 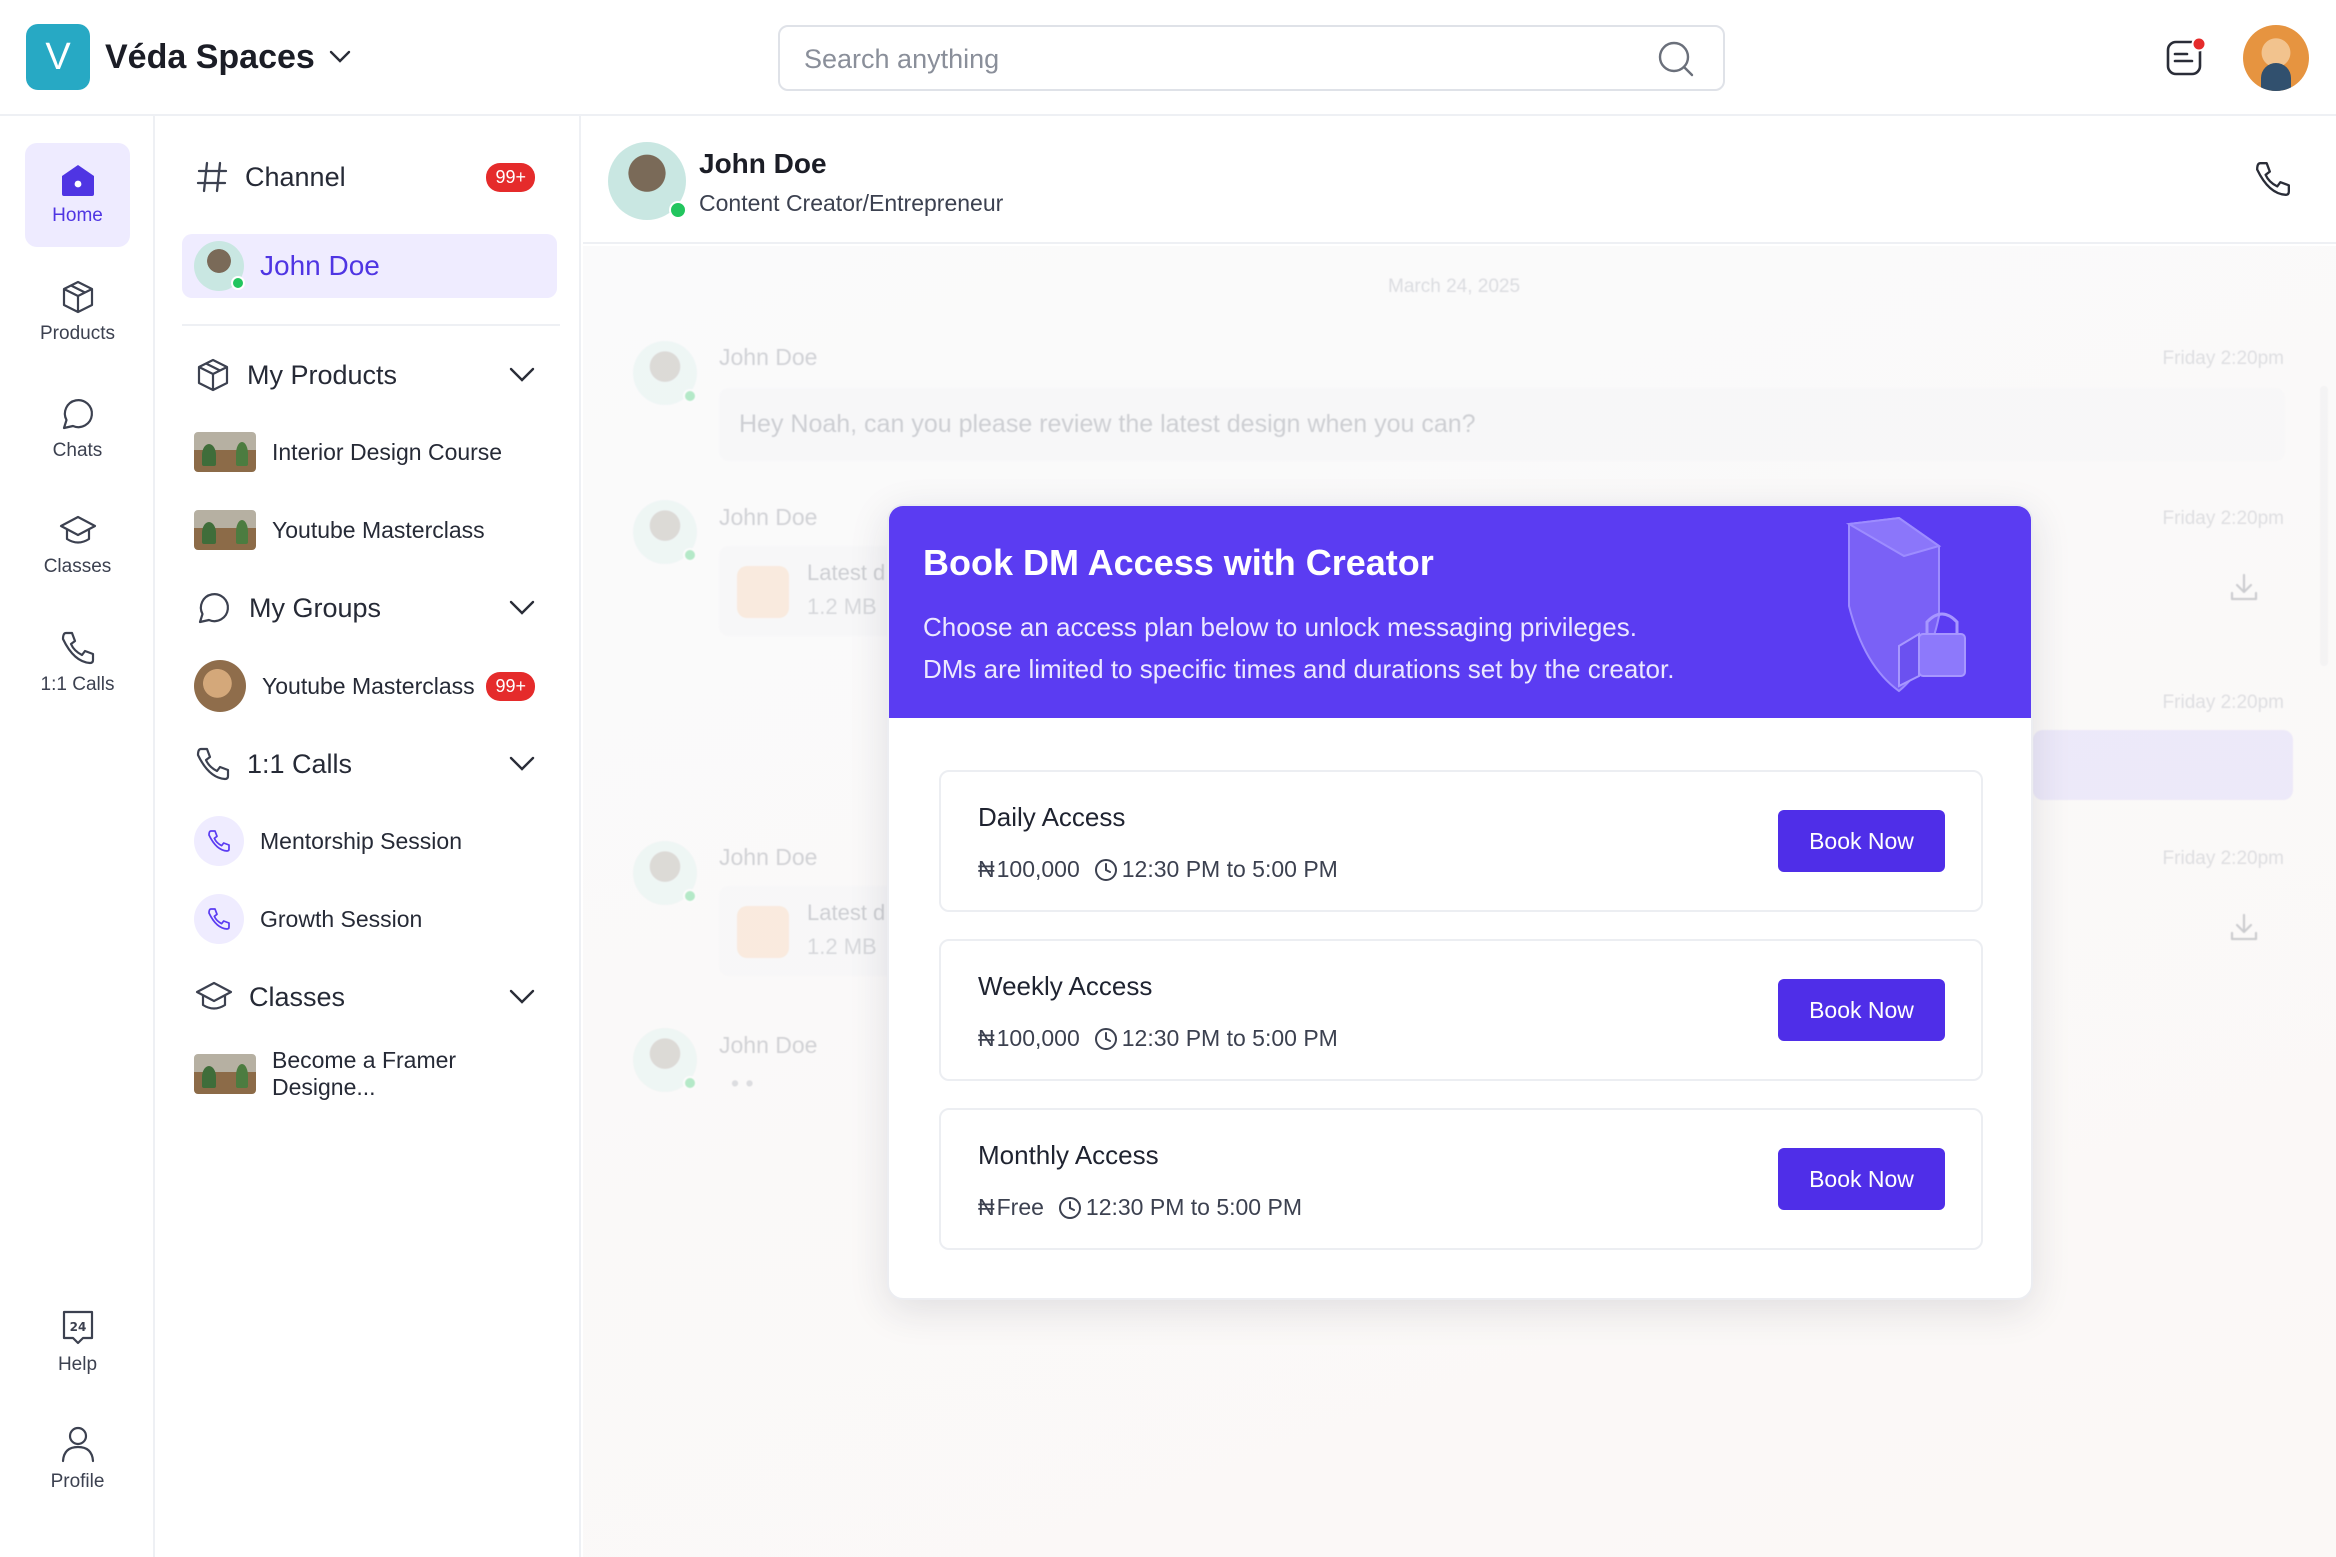 I want to click on plan-meta: ₦ 100,000 12:30 PM to 5:00 PM, so click(x=1158, y=1038).